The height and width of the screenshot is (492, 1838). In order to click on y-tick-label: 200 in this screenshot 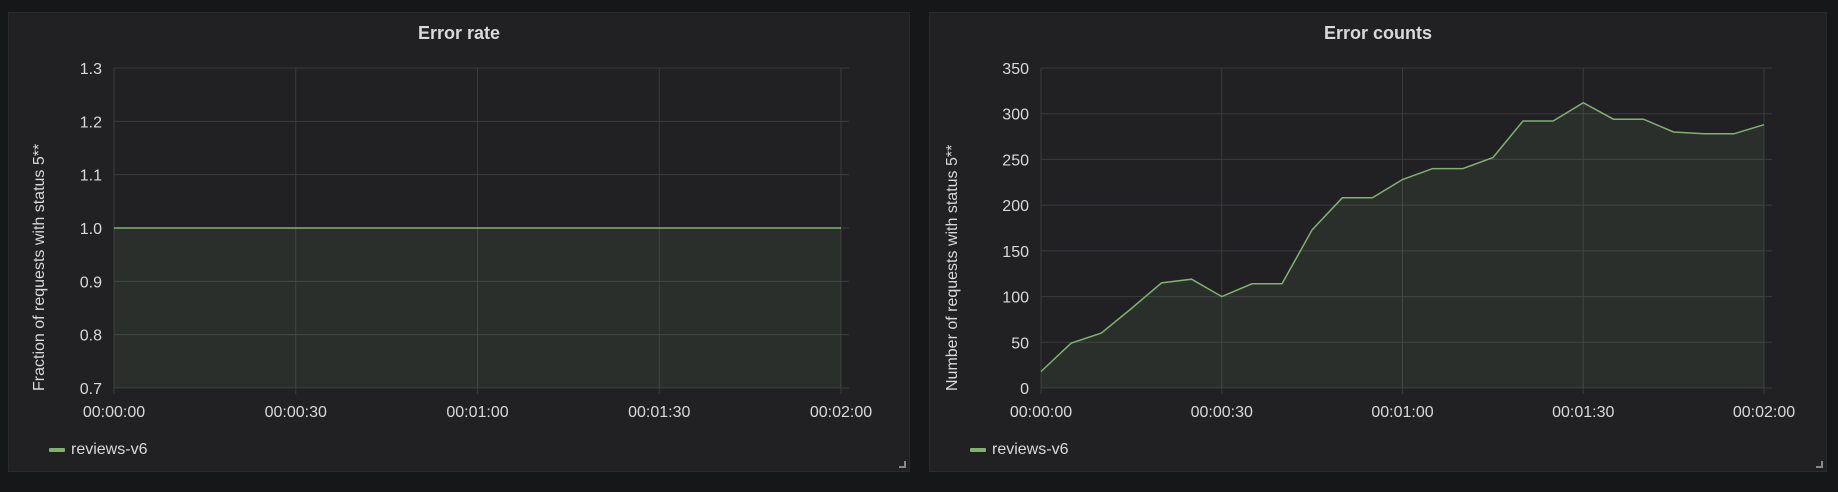, I will do `click(1015, 206)`.